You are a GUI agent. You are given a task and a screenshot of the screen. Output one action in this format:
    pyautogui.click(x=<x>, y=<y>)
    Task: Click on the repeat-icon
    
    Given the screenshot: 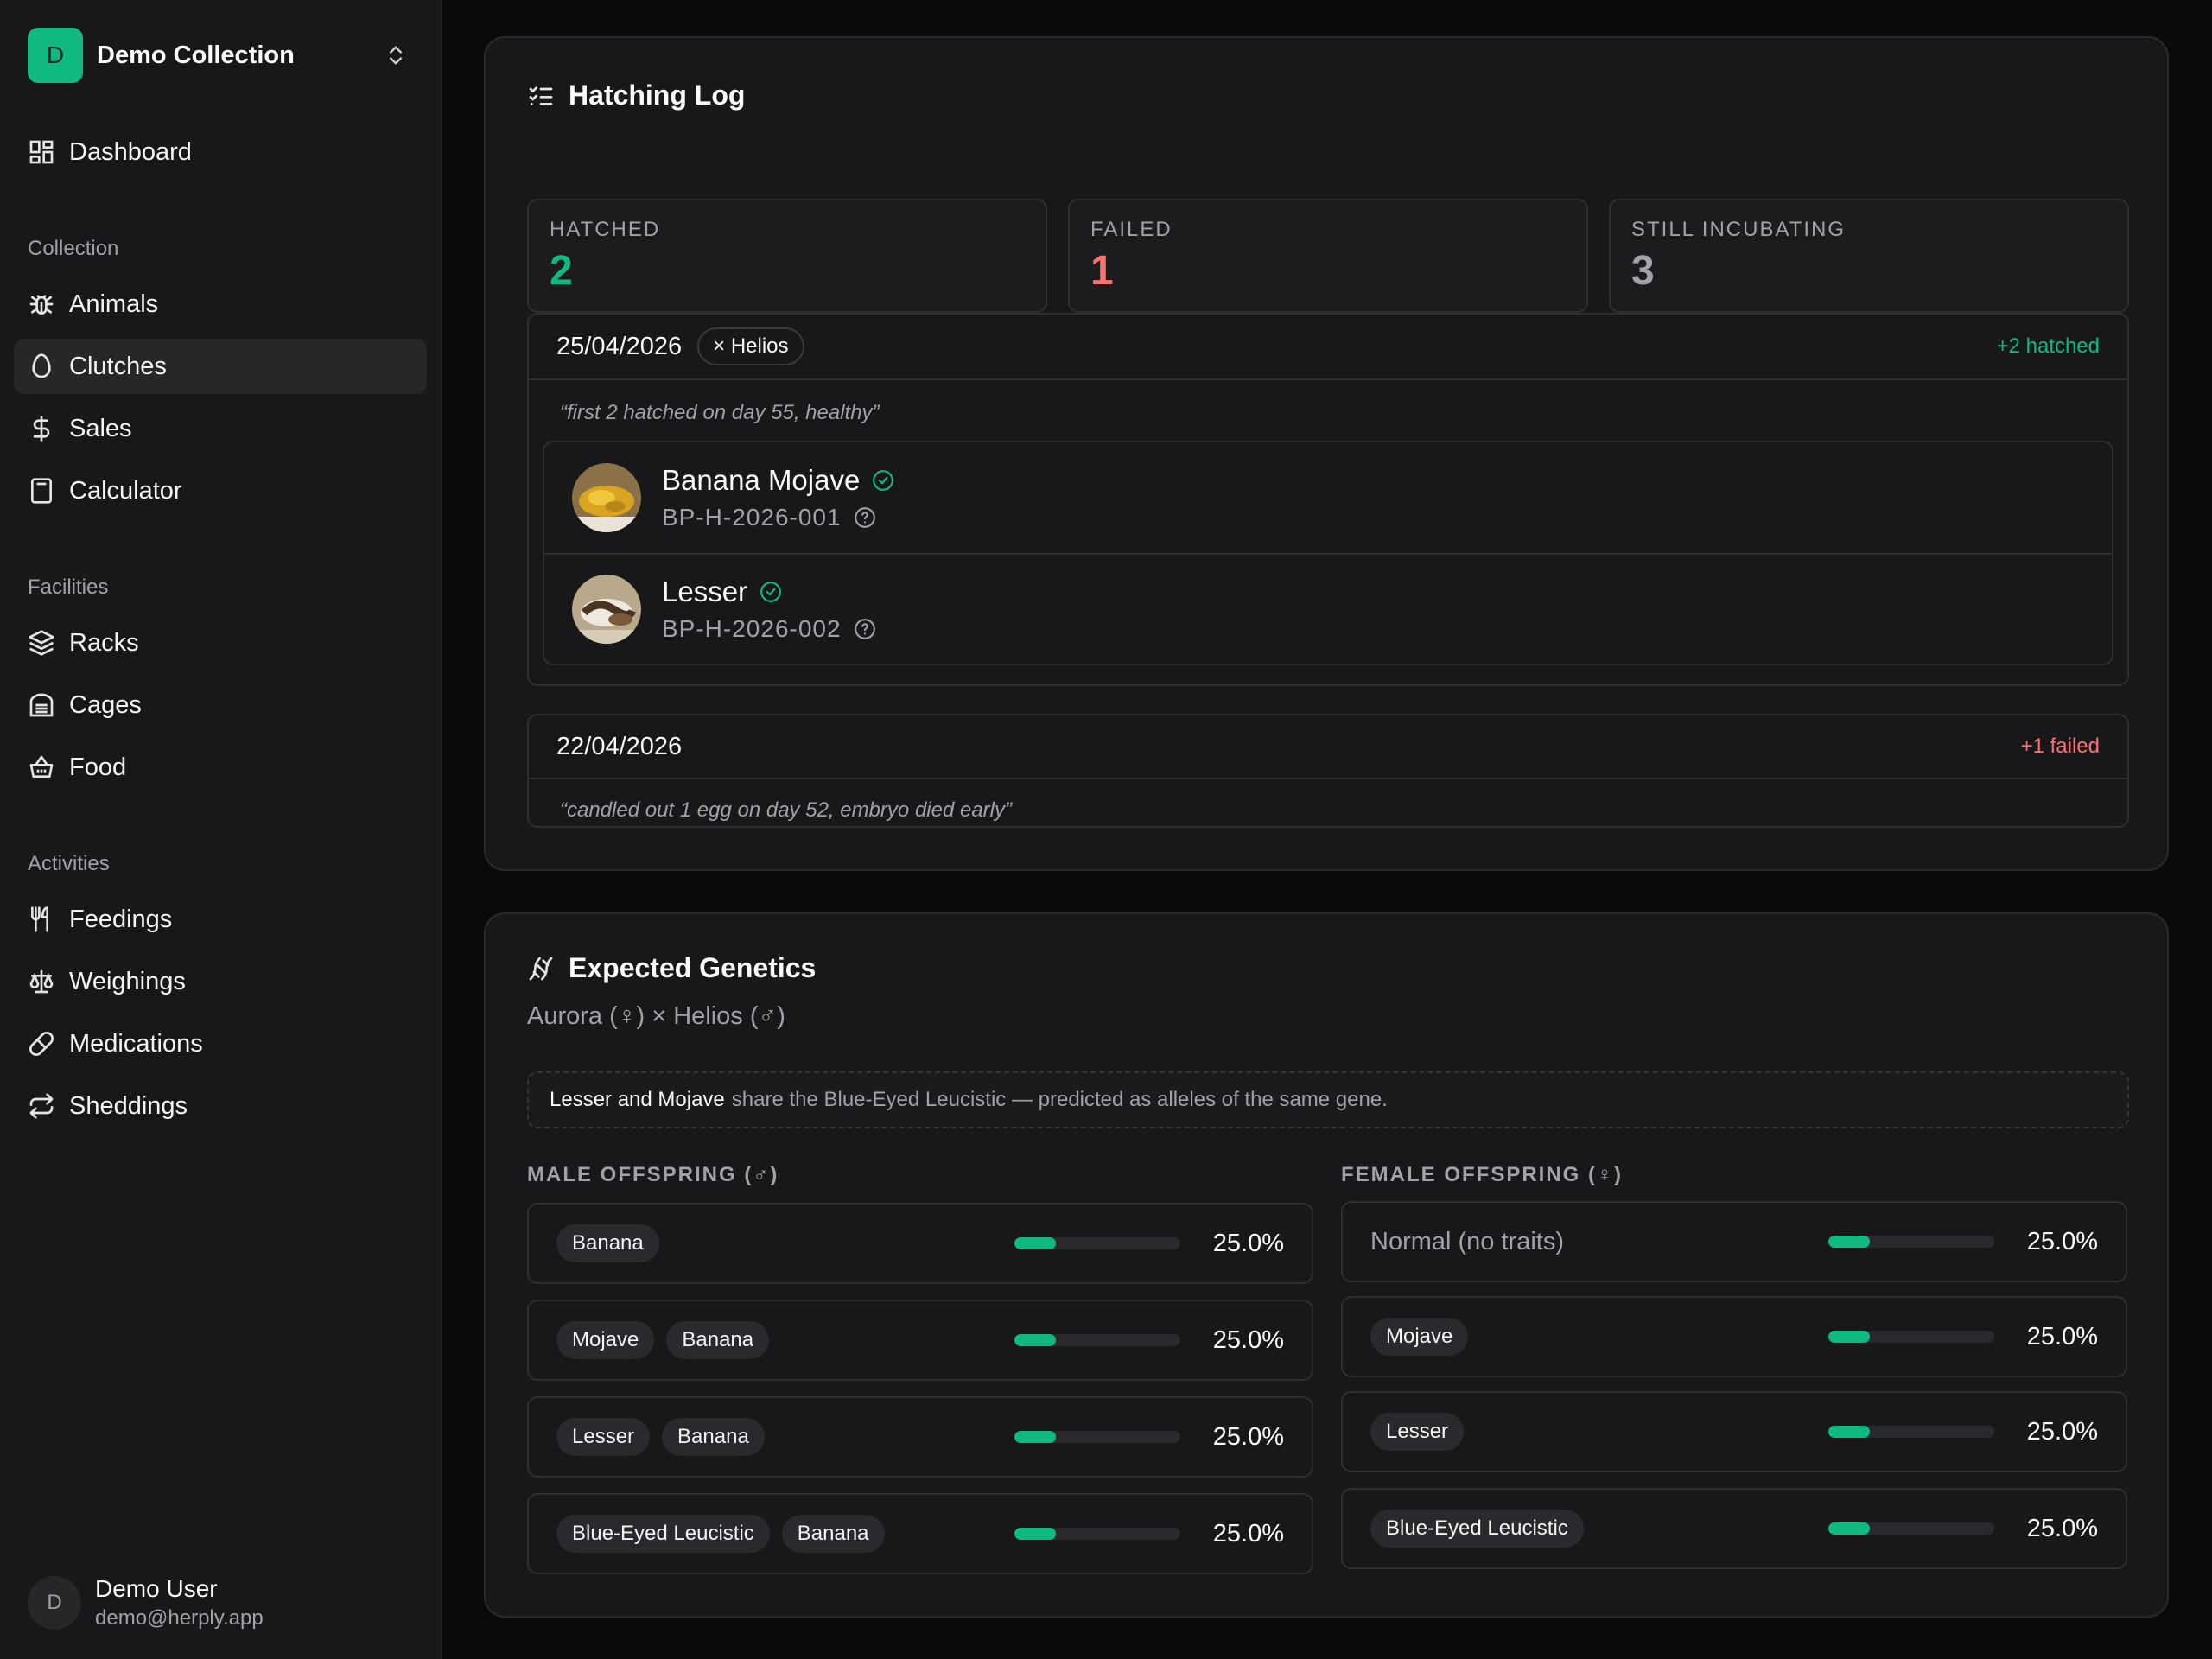 What is the action you would take?
    pyautogui.click(x=41, y=1106)
    